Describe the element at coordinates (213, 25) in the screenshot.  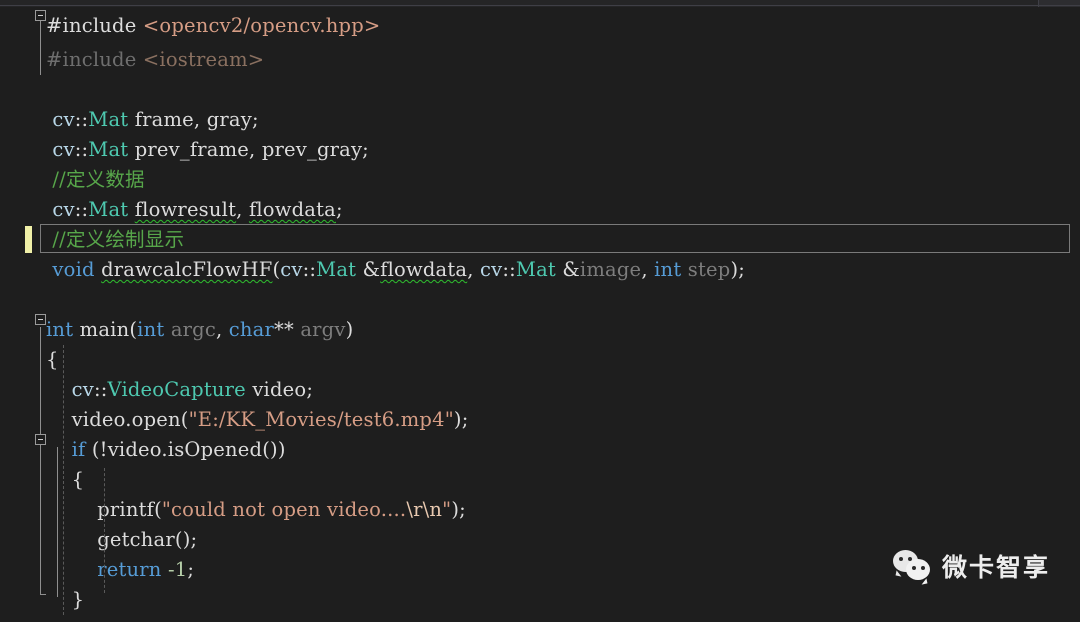
I see `code-line-text: #include <opencv2/opencv.hpp>` at that location.